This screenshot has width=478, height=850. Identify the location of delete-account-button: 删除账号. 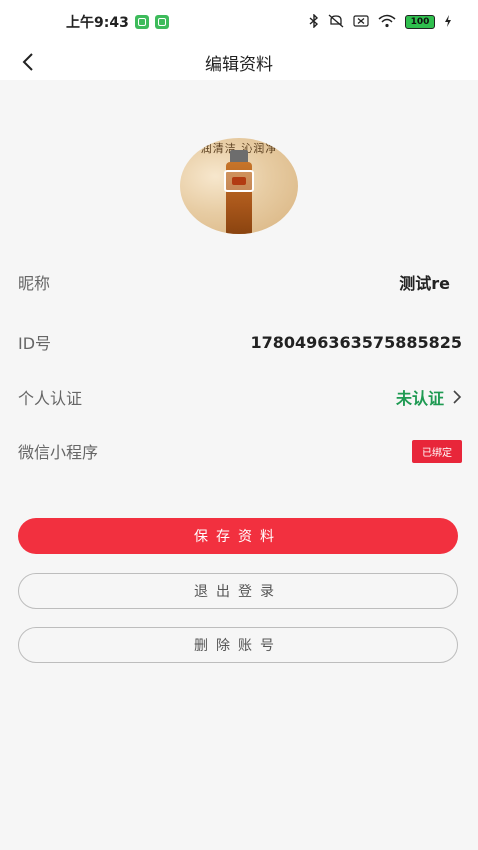
(238, 645).